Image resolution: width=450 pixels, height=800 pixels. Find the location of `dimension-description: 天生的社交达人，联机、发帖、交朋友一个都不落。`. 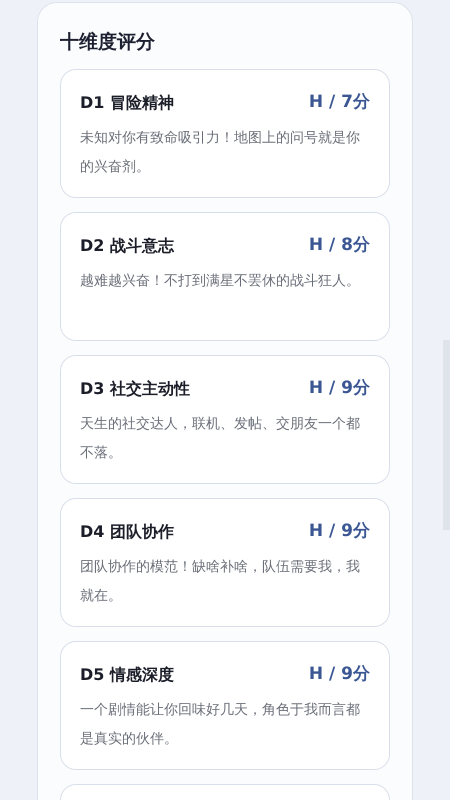

dimension-description: 天生的社交达人，联机、发帖、交朋友一个都不落。 is located at coordinates (220, 438).